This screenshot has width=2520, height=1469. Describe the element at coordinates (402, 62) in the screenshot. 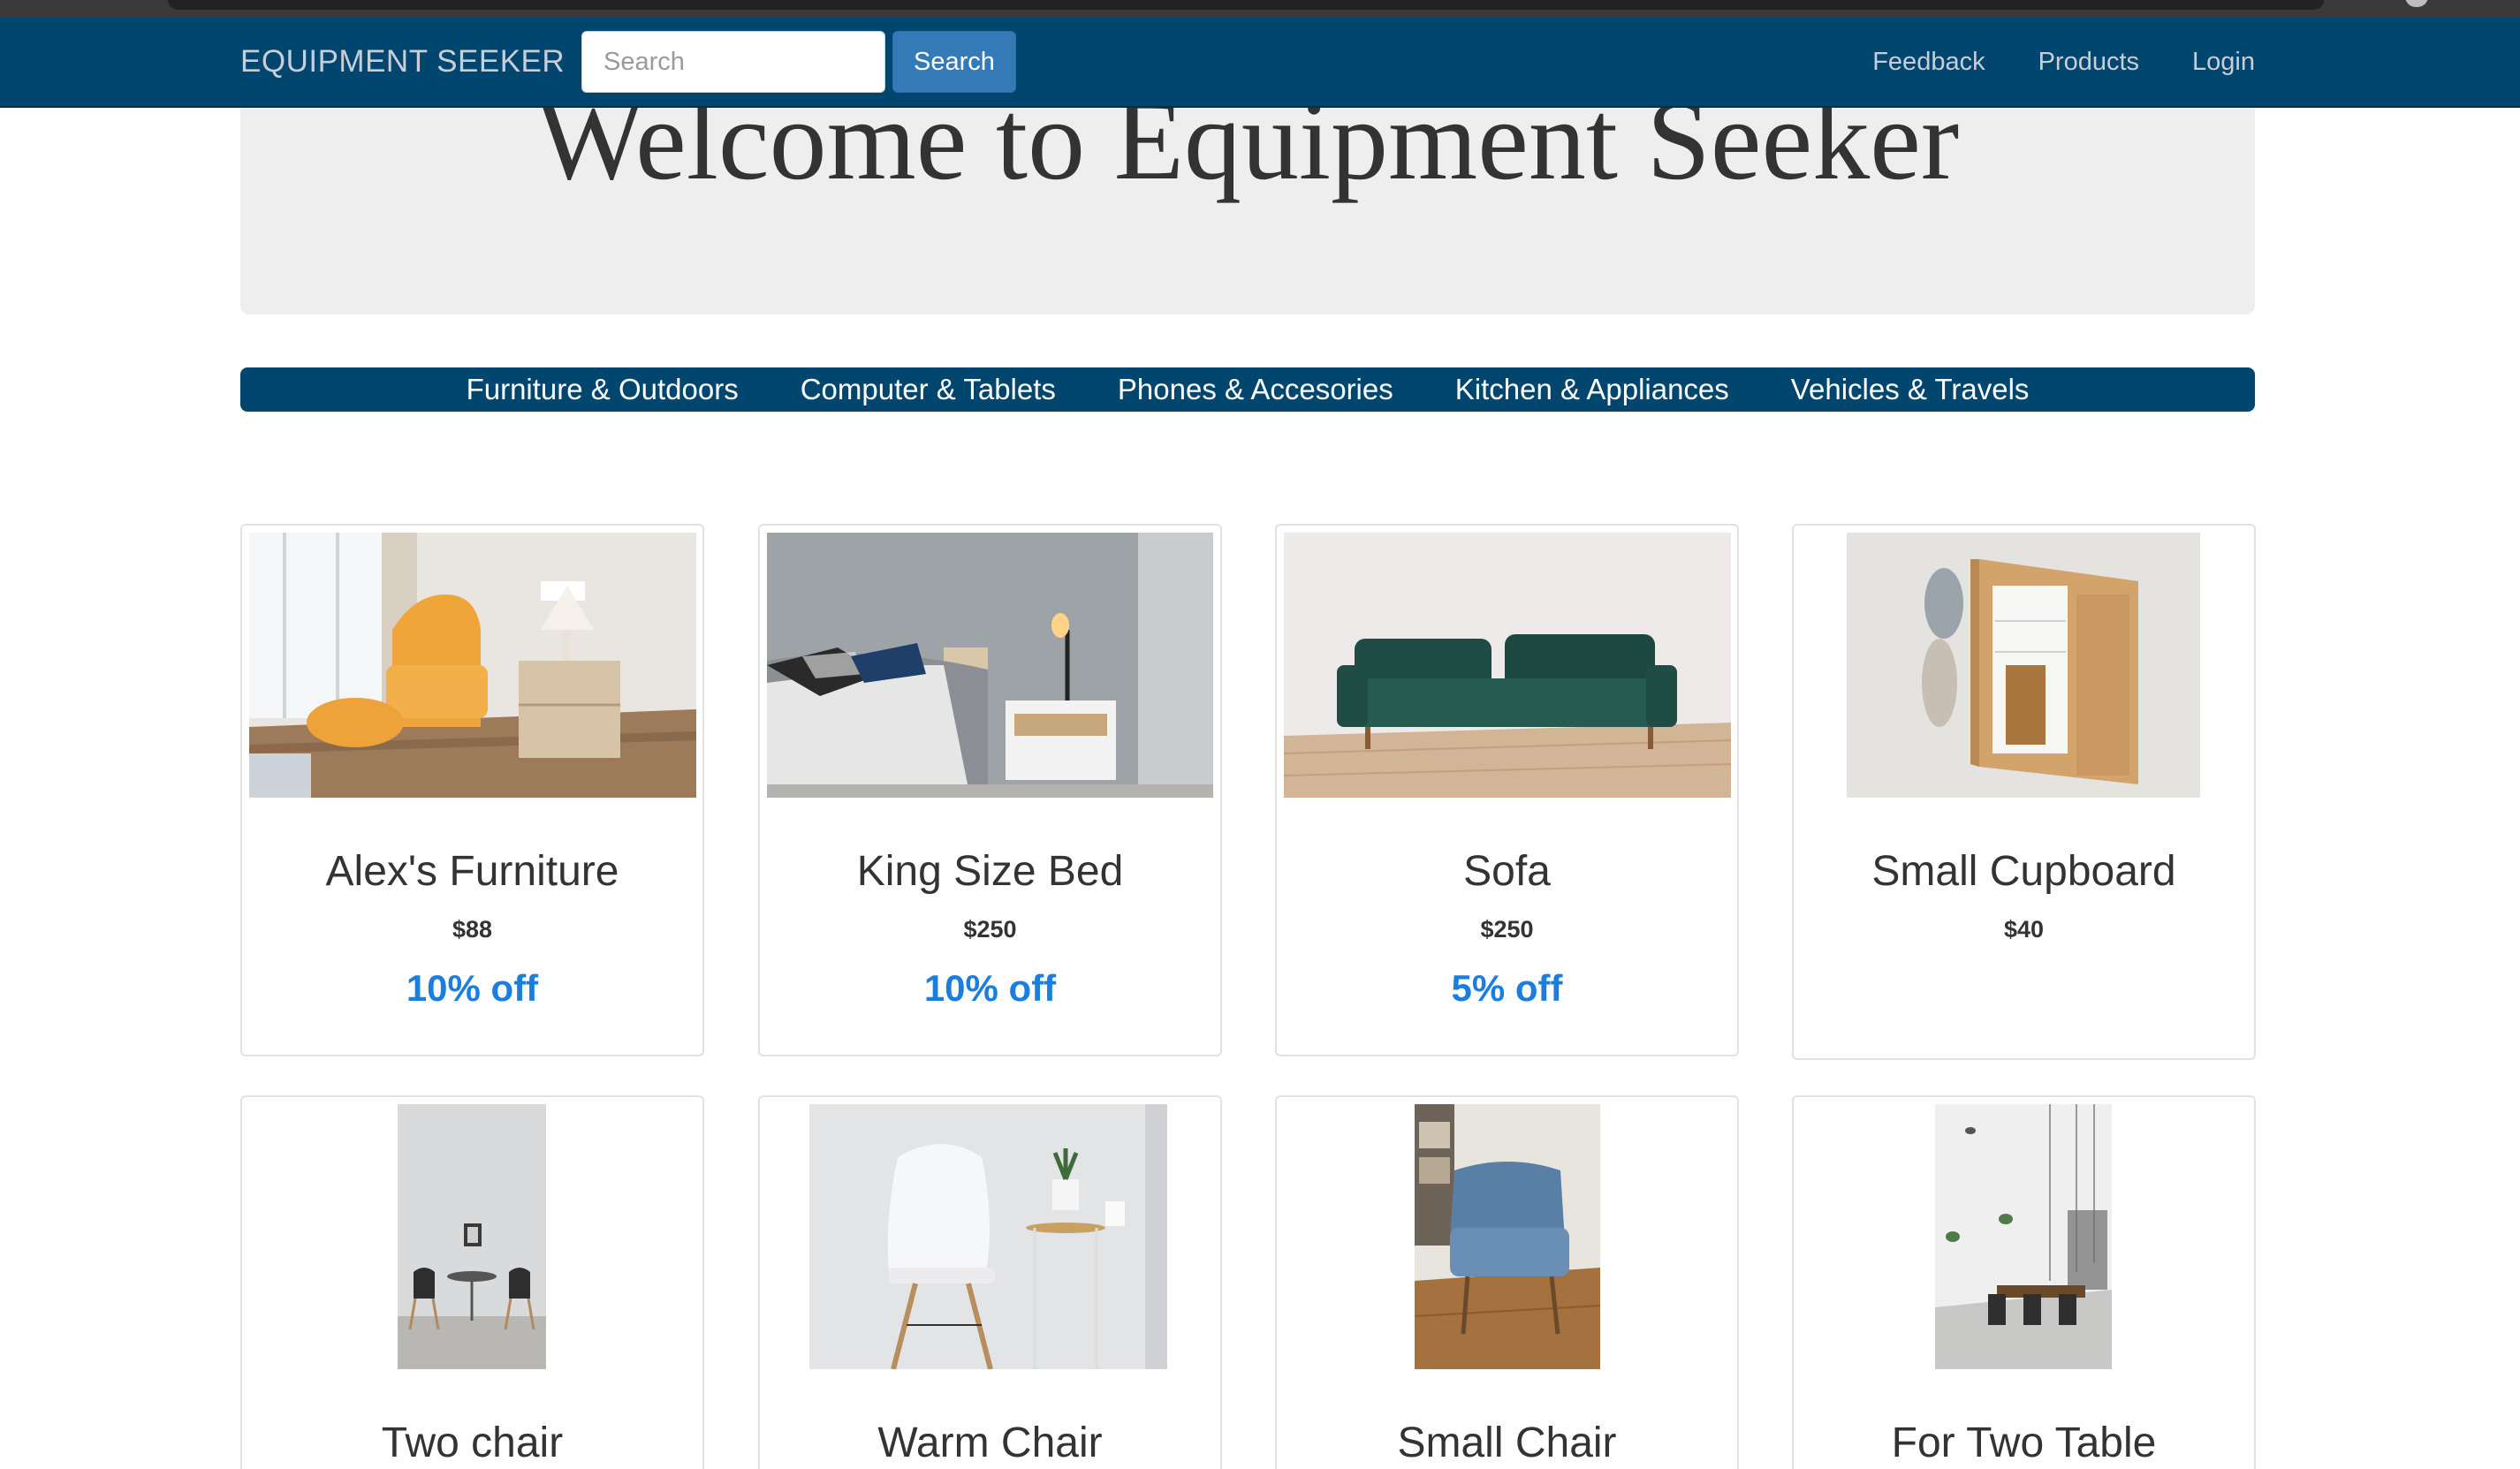

I see `brand-logo: EQUIPMENT SEEKER` at that location.